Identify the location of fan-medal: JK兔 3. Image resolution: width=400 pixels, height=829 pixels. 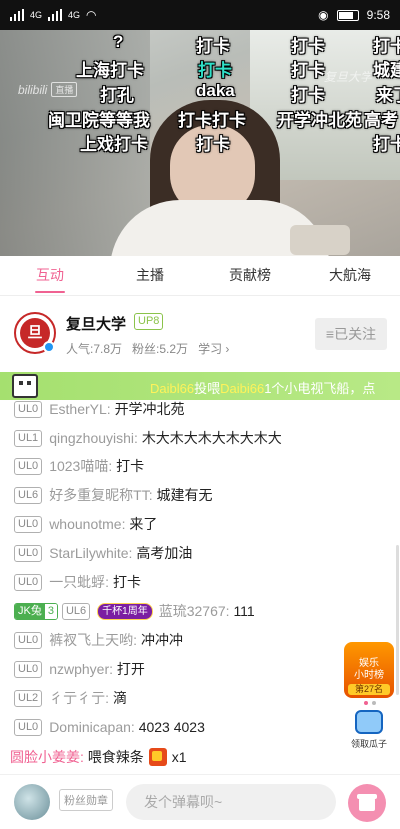
(36, 611).